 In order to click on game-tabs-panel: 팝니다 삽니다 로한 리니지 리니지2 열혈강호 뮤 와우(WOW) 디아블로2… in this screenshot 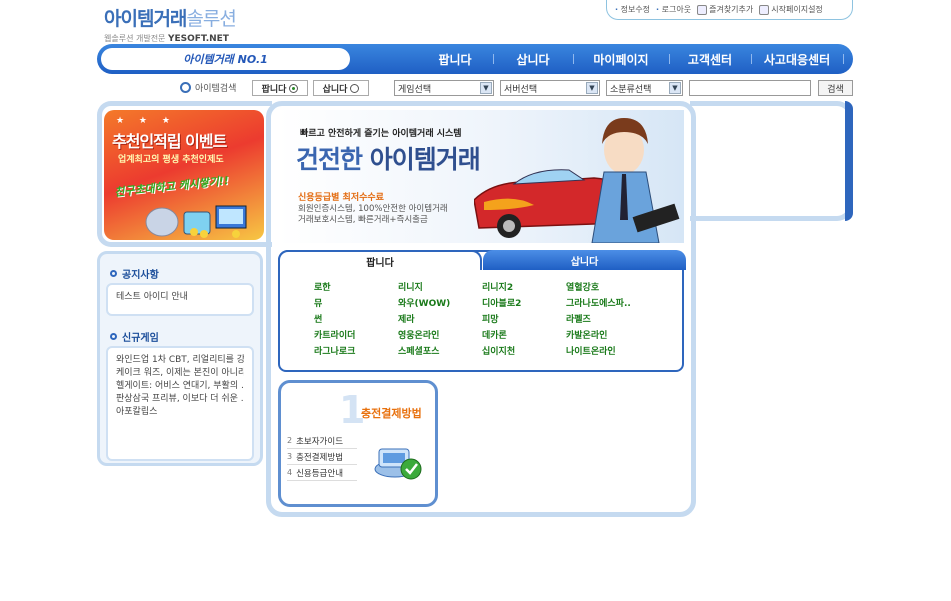, I will do `click(482, 311)`.